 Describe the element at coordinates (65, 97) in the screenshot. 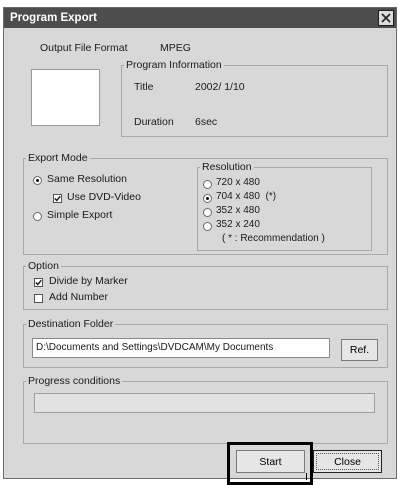

I see `program-thumbnail` at that location.